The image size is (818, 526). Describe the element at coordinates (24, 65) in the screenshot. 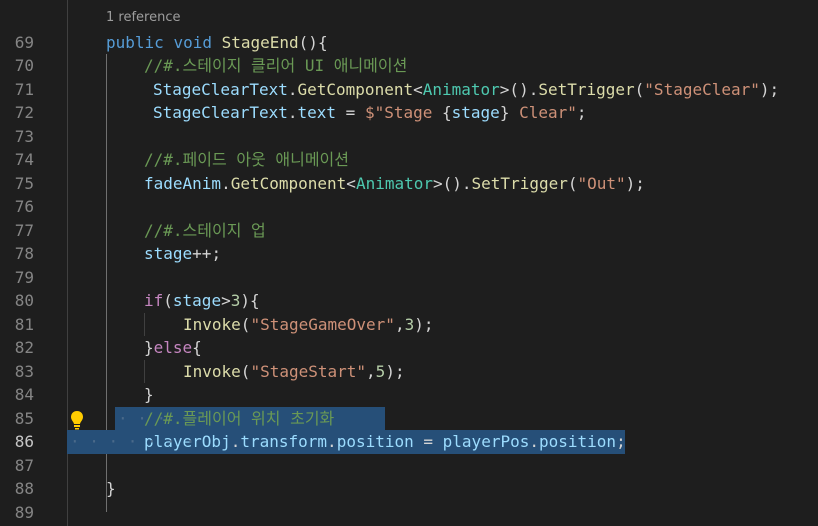

I see `line-number: 70` at that location.